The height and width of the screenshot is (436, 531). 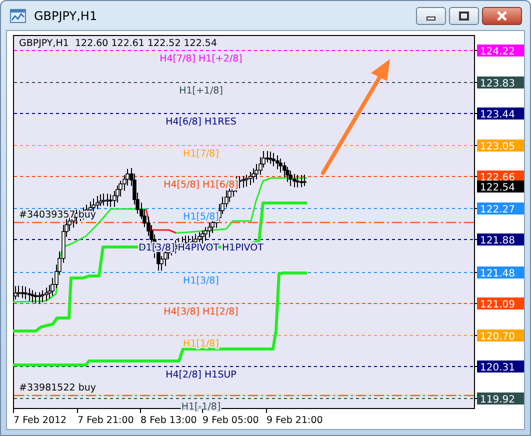 I want to click on price-tag: 119.92, so click(x=500, y=399).